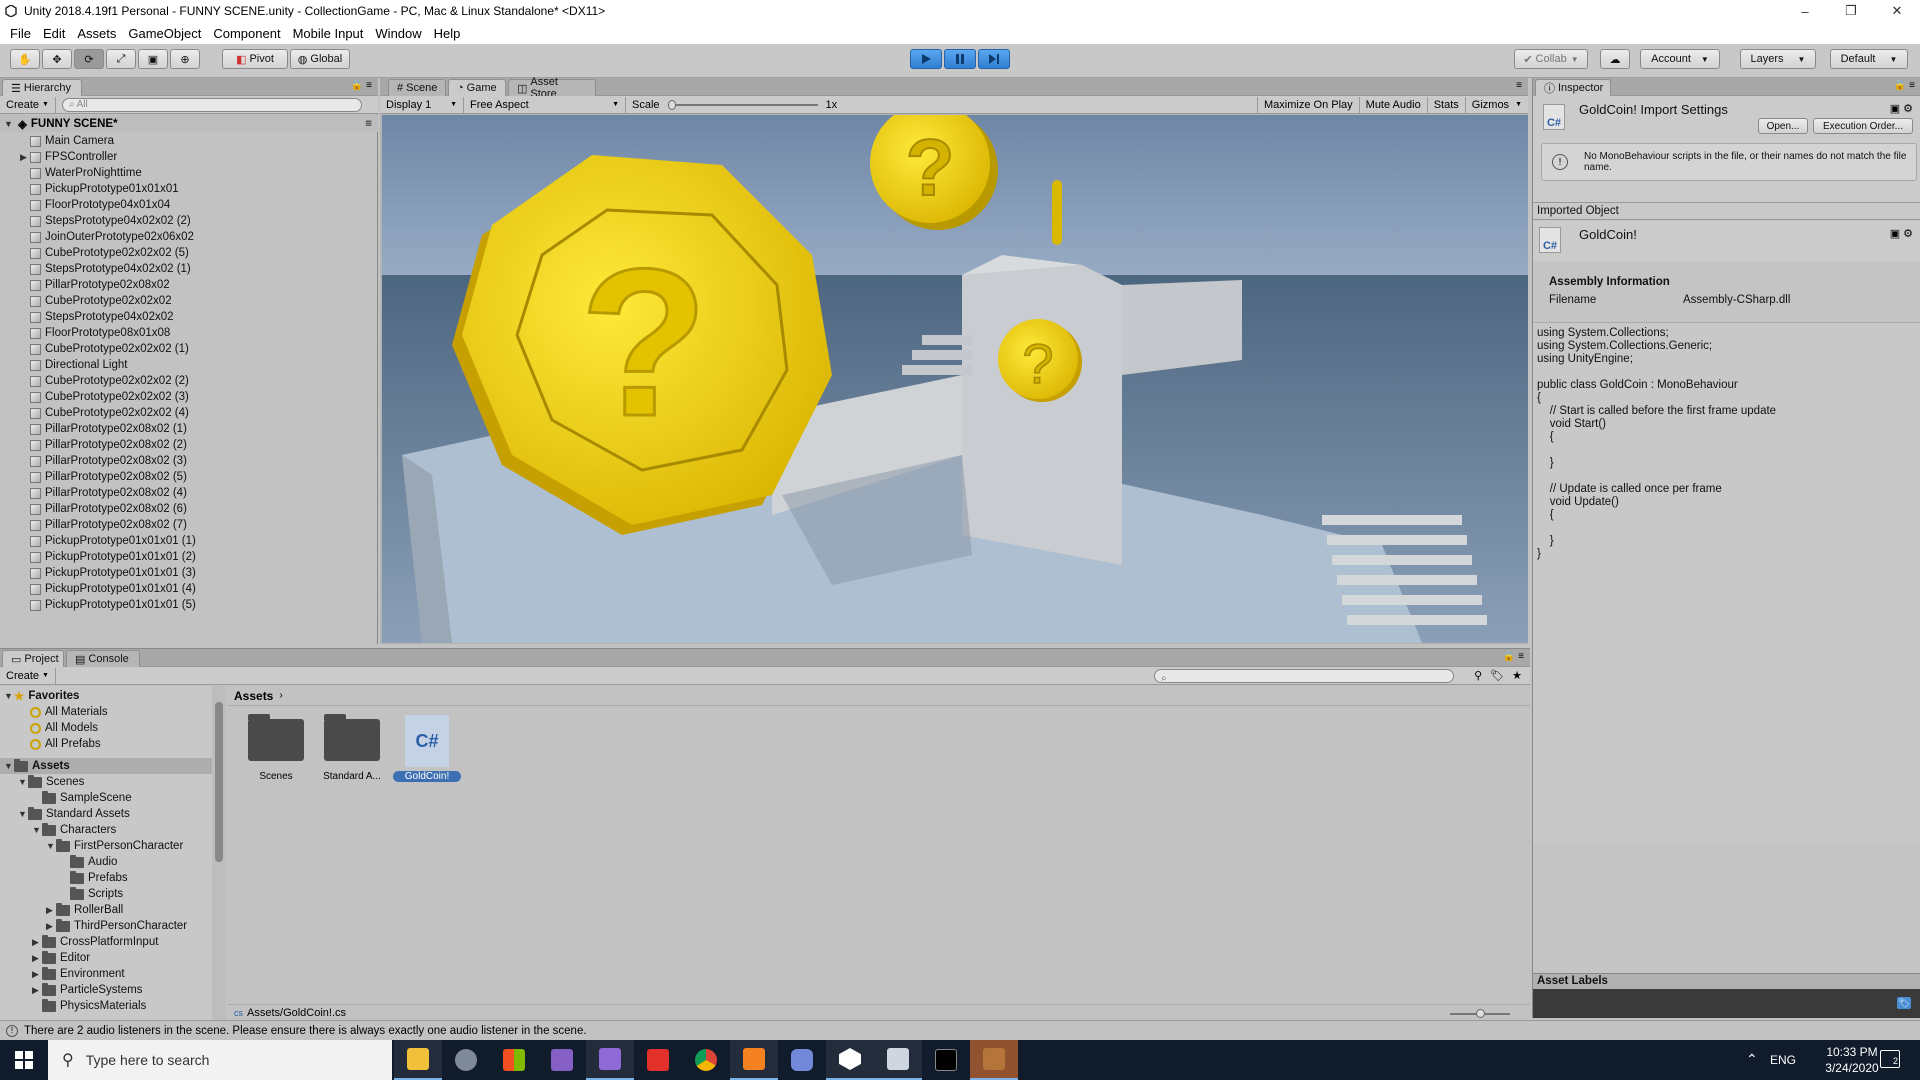 The height and width of the screenshot is (1080, 1920). I want to click on tab-inspector: ⓘ Inspector, so click(1573, 87).